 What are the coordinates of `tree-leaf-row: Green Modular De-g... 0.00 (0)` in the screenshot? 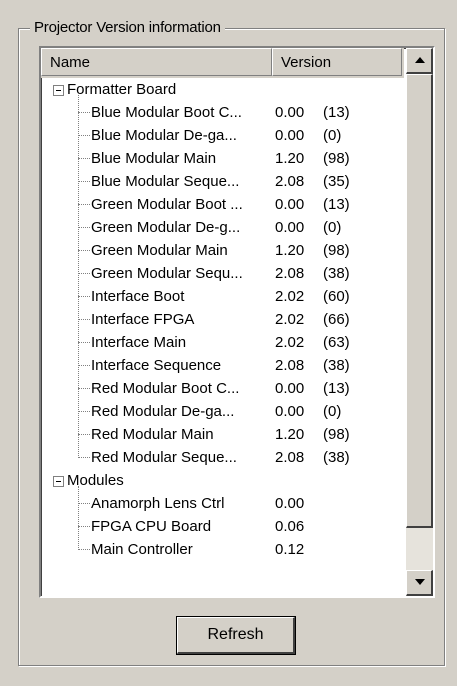 It's located at (222, 227).